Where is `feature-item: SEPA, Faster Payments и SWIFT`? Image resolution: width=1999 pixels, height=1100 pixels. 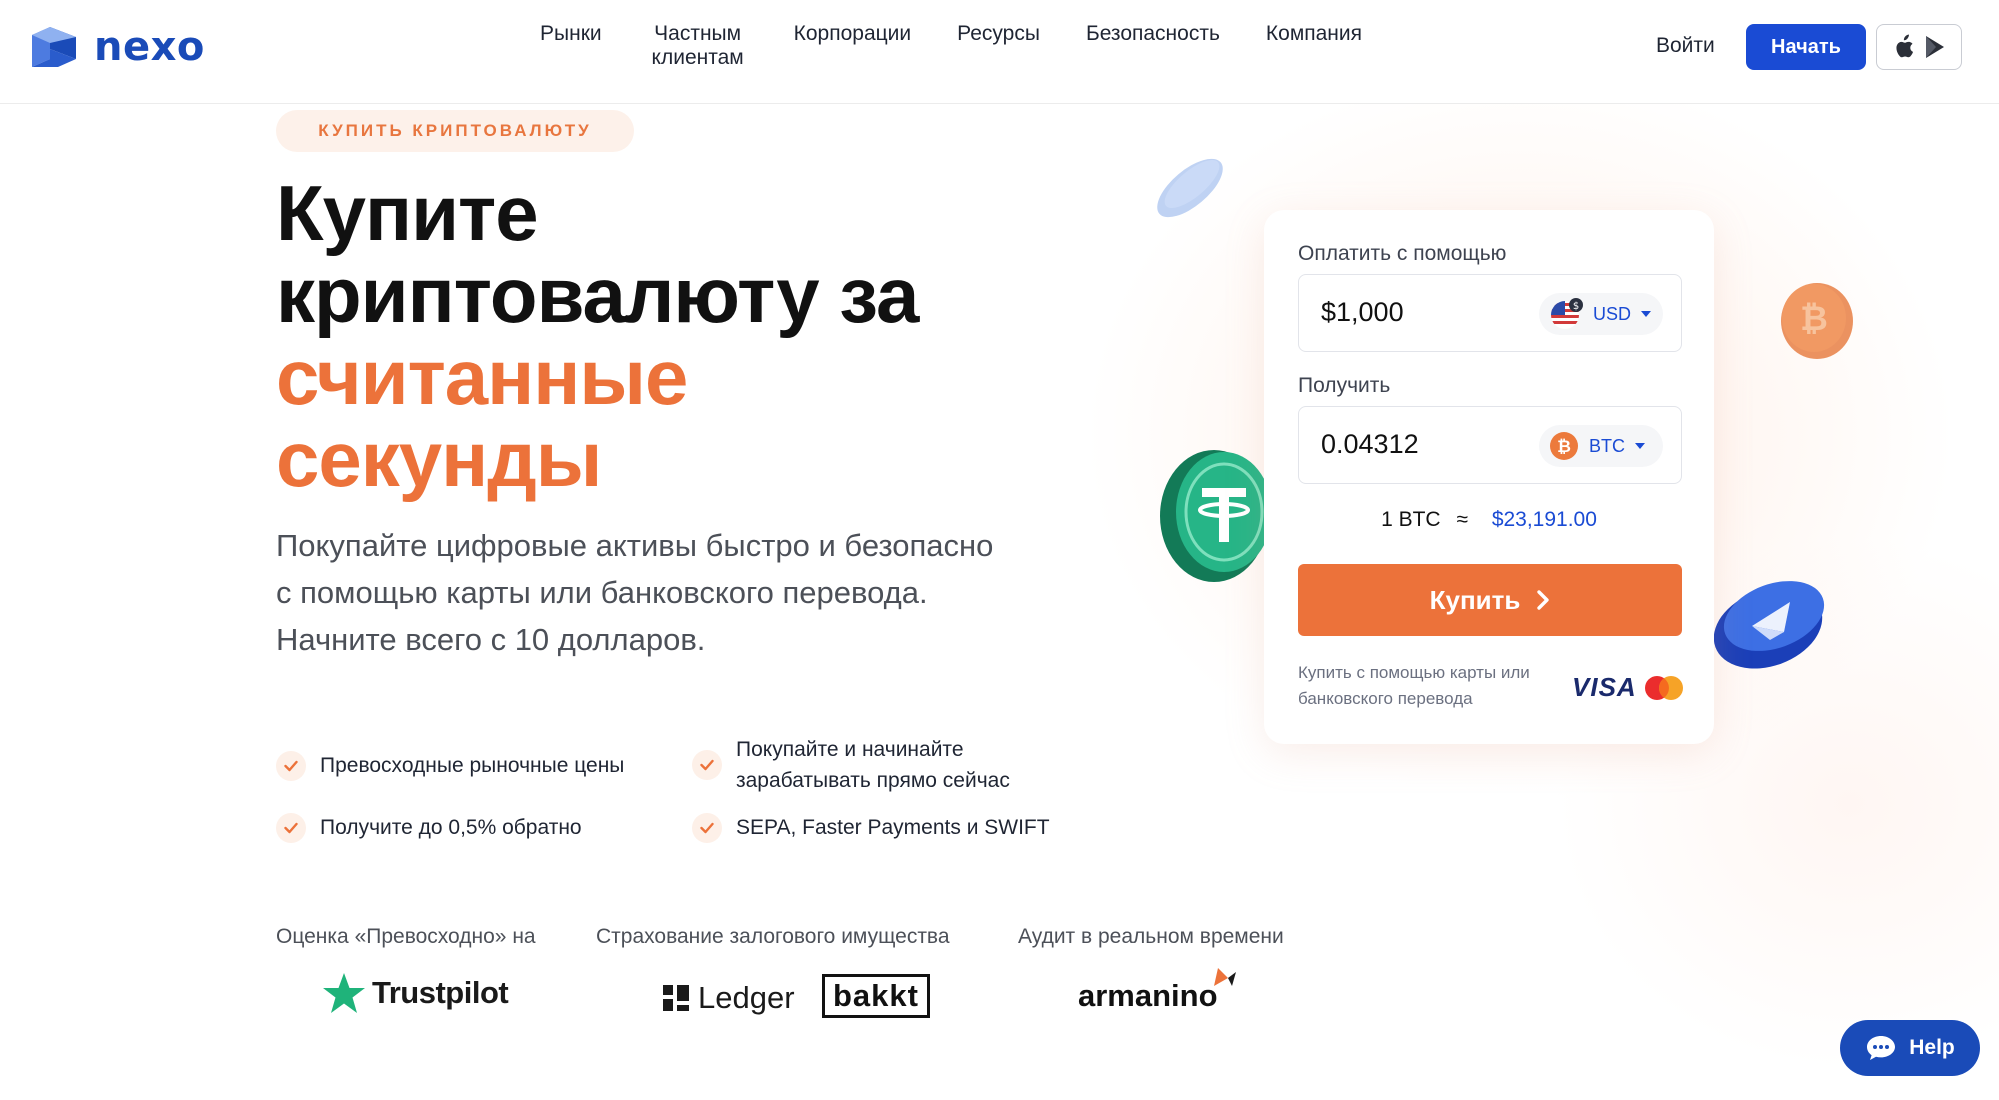
feature-item: SEPA, Faster Payments и SWIFT is located at coordinates (892, 827).